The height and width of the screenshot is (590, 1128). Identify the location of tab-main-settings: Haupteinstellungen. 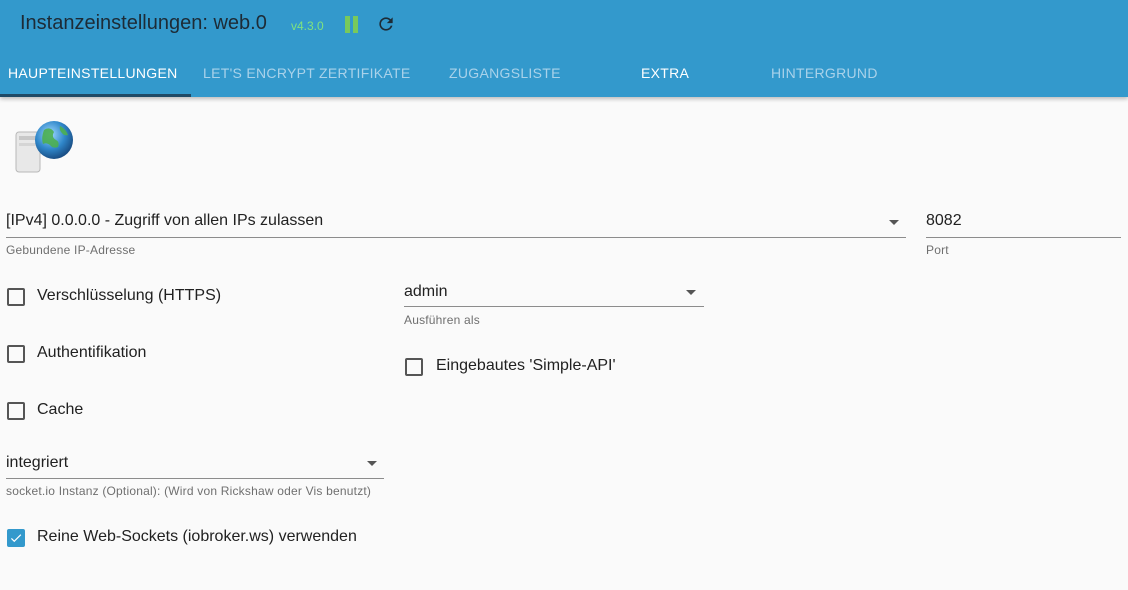
(93, 73).